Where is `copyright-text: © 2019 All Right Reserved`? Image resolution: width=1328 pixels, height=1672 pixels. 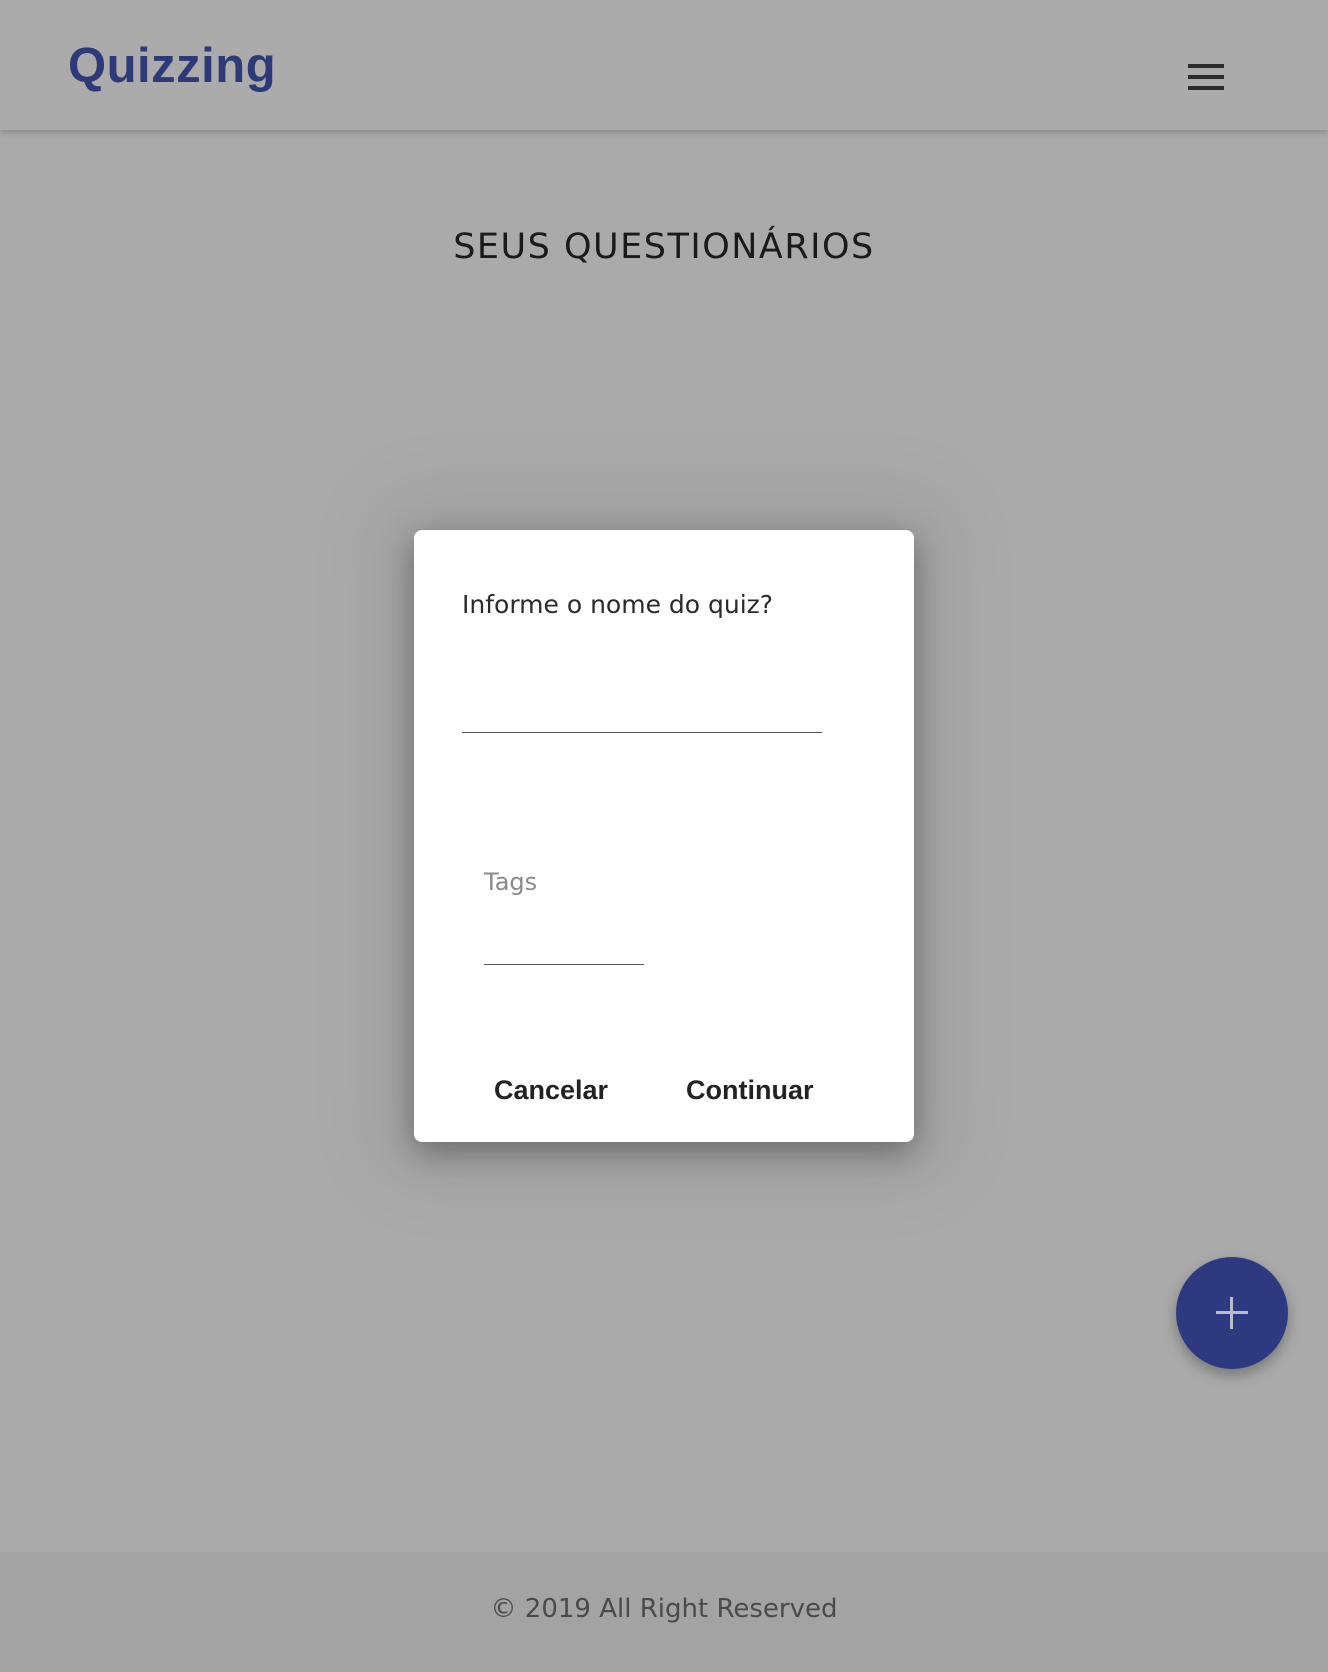 copyright-text: © 2019 All Right Reserved is located at coordinates (664, 1609).